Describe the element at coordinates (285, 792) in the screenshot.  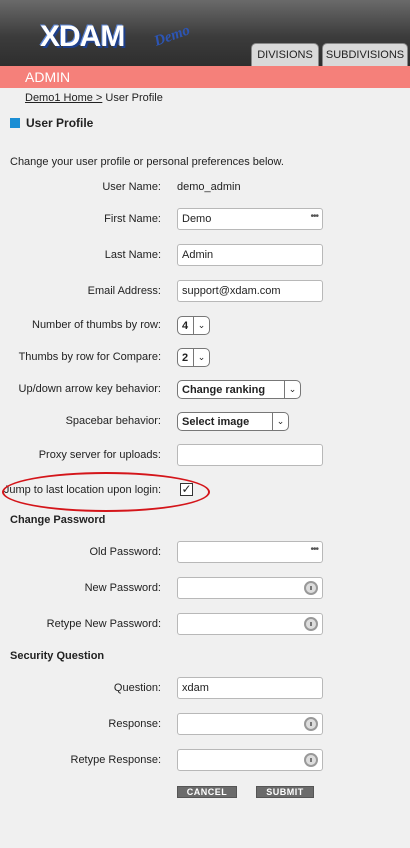
I see `submit-button: SUBMIT` at that location.